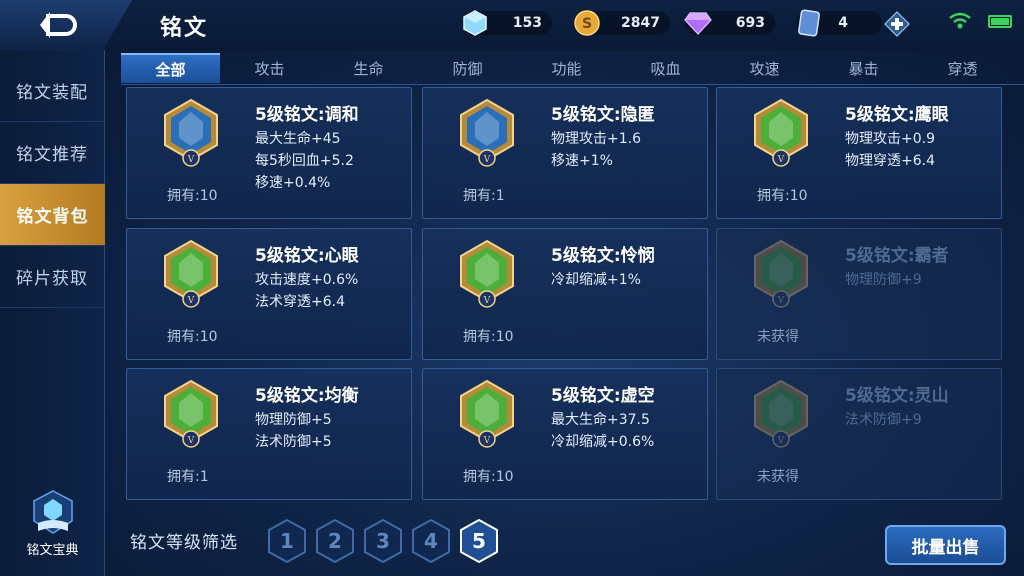 This screenshot has width=1024, height=576. Describe the element at coordinates (698, 23) in the screenshot. I see `purple-crystal-icon` at that location.